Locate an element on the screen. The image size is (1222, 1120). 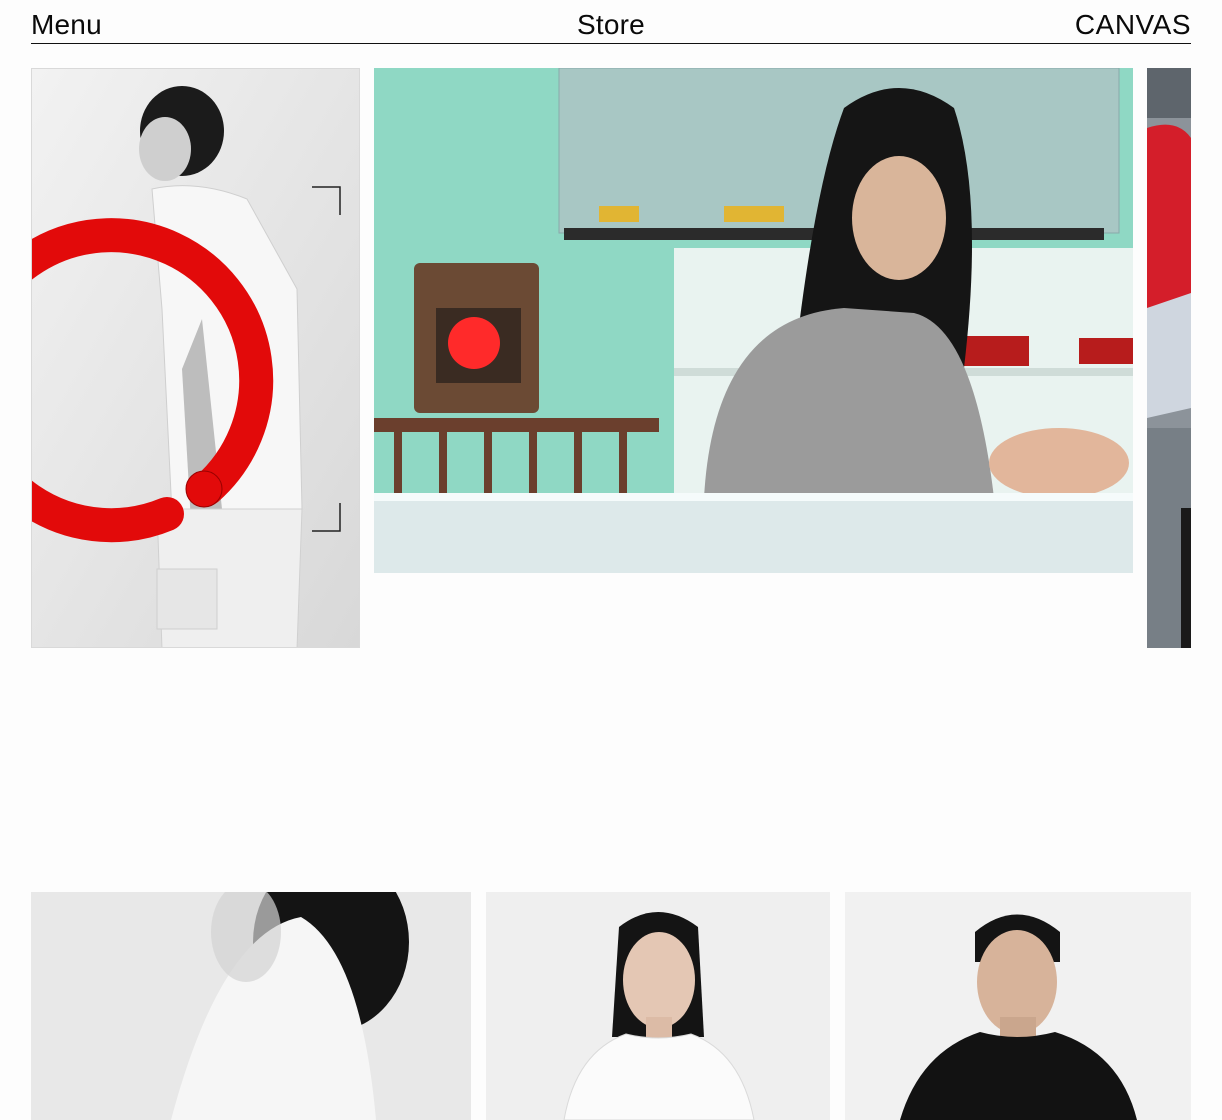
site-header: Menu Store CANVAS is located at coordinates (611, 22).